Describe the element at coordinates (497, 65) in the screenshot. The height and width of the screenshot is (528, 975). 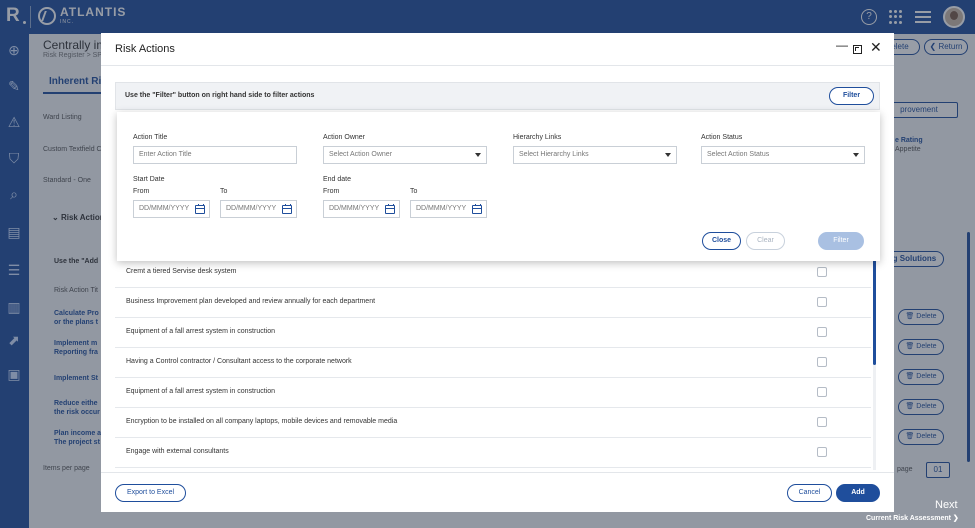
I see `modal-header-divider` at that location.